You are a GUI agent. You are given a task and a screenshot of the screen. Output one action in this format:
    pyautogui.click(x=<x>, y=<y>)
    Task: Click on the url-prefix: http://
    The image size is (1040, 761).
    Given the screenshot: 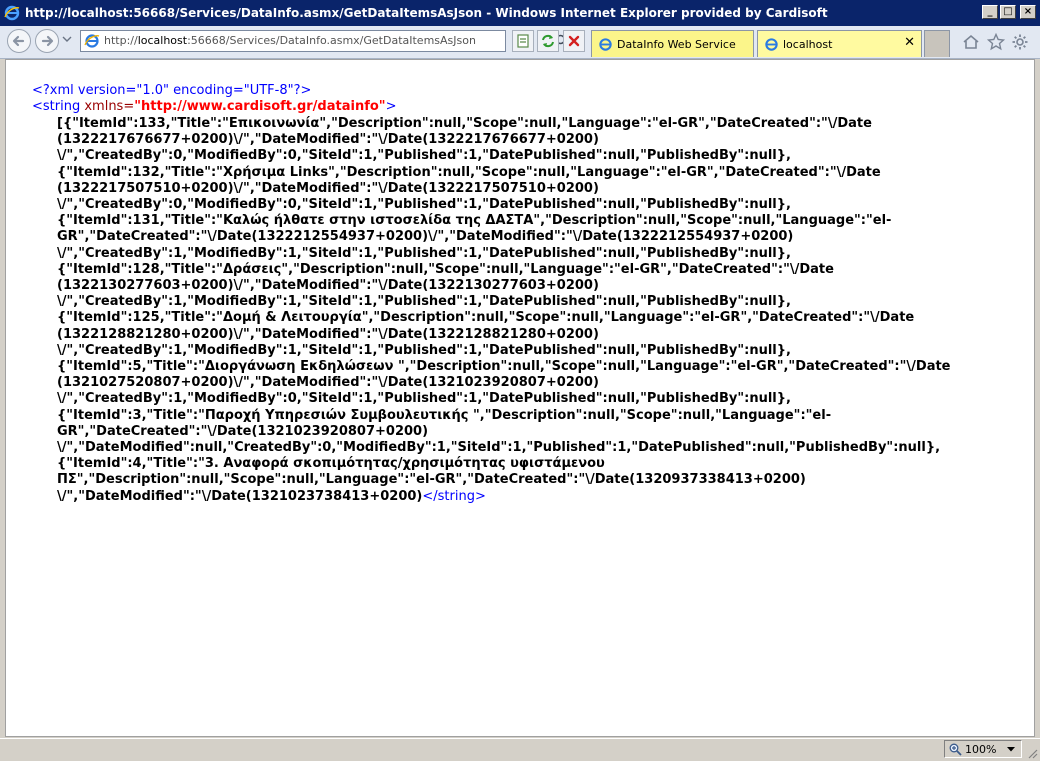 What is the action you would take?
    pyautogui.click(x=121, y=40)
    